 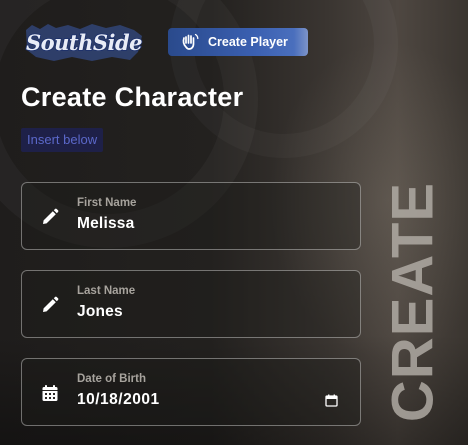 I want to click on create-player-button: Create Player, so click(x=238, y=42).